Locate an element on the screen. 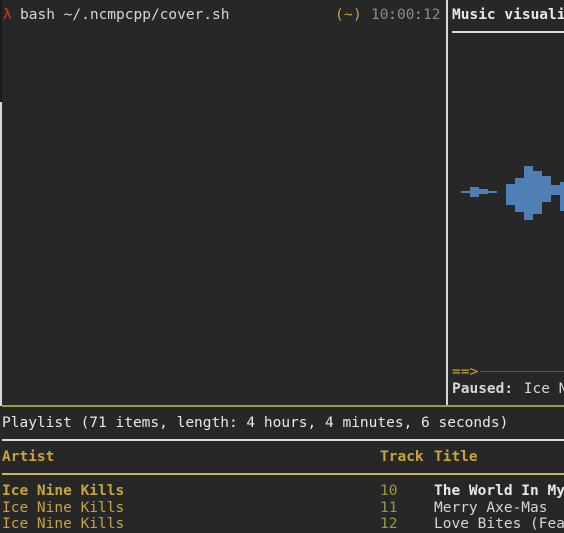 The height and width of the screenshot is (533, 564). cwd-label: ~ is located at coordinates (348, 15).